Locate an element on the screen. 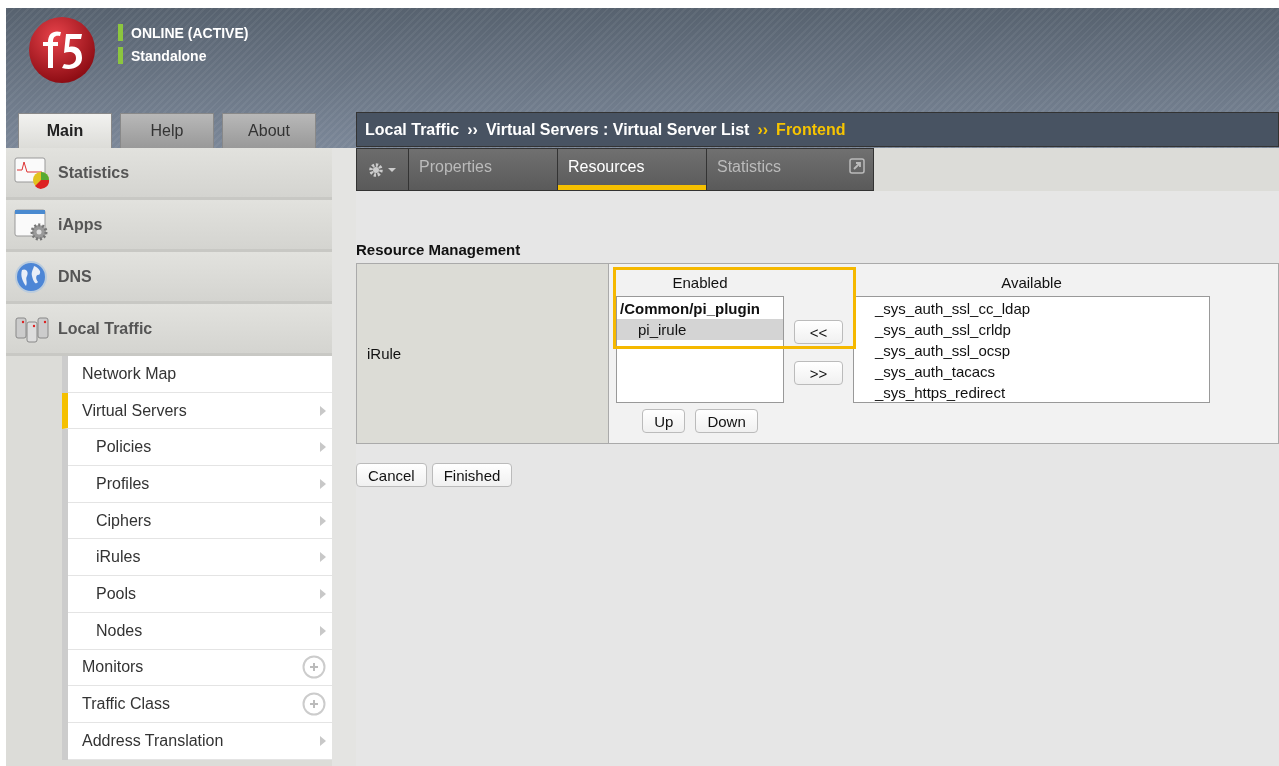  list-option: _sys_auth_ssl_ocsp is located at coordinates (1031, 350).